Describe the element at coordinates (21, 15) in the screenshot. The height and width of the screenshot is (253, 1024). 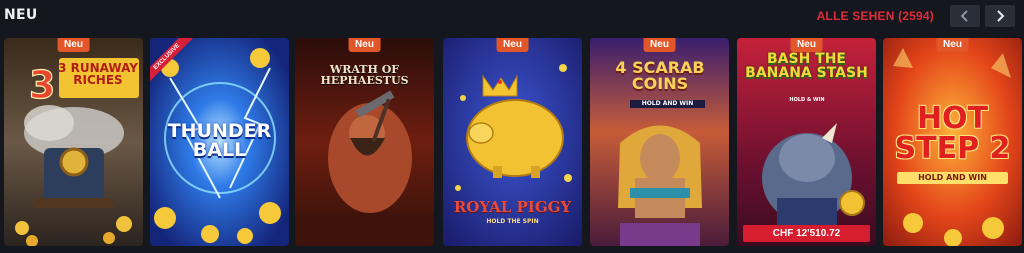
I see `section-title: NEU` at that location.